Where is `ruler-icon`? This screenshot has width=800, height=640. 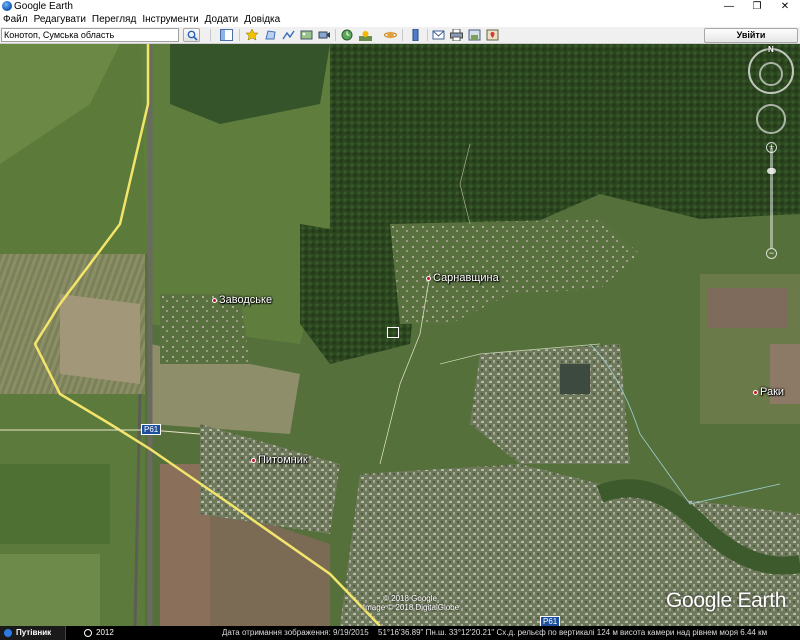 ruler-icon is located at coordinates (415, 35).